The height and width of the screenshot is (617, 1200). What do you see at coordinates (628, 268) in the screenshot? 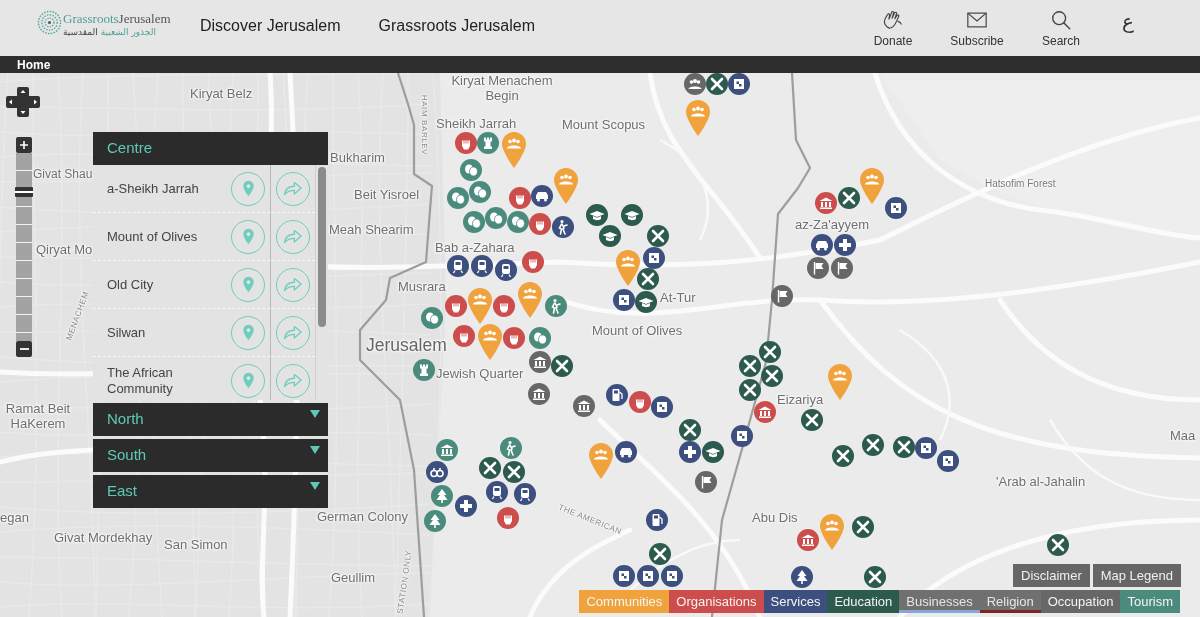
I see `map-pin-icon` at bounding box center [628, 268].